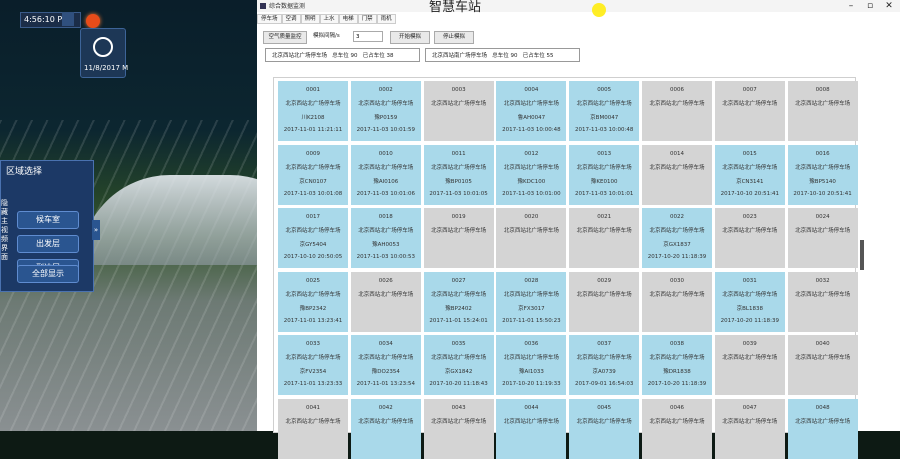 The image size is (900, 459). What do you see at coordinates (604, 174) in the screenshot?
I see `parking-space: 0013 北京西站北广场停车场 豫KE0100 2017-11-03 10:01:01` at bounding box center [604, 174].